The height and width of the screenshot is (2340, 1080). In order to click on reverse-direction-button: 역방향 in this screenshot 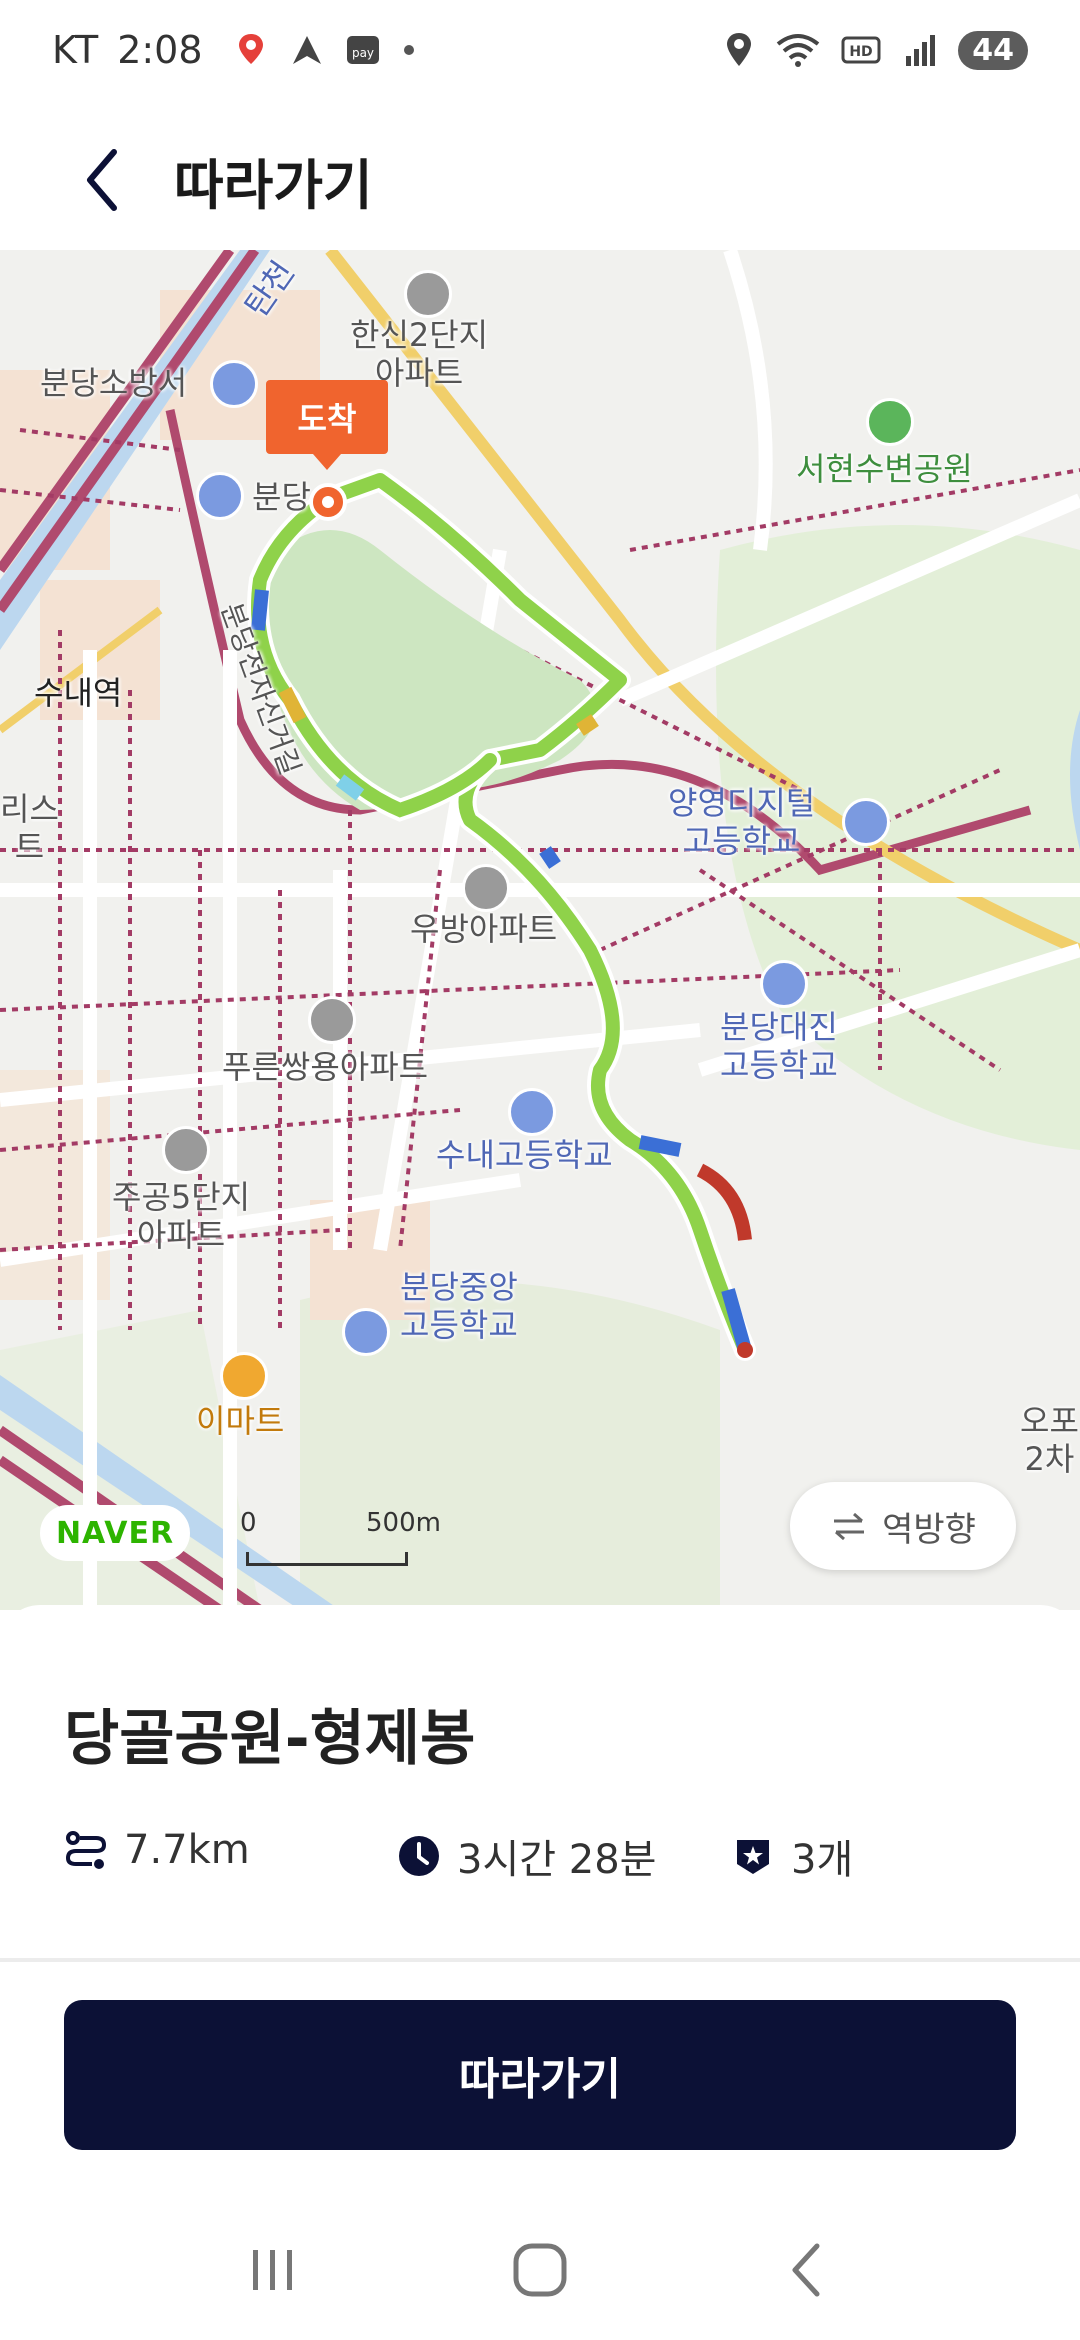, I will do `click(903, 1526)`.